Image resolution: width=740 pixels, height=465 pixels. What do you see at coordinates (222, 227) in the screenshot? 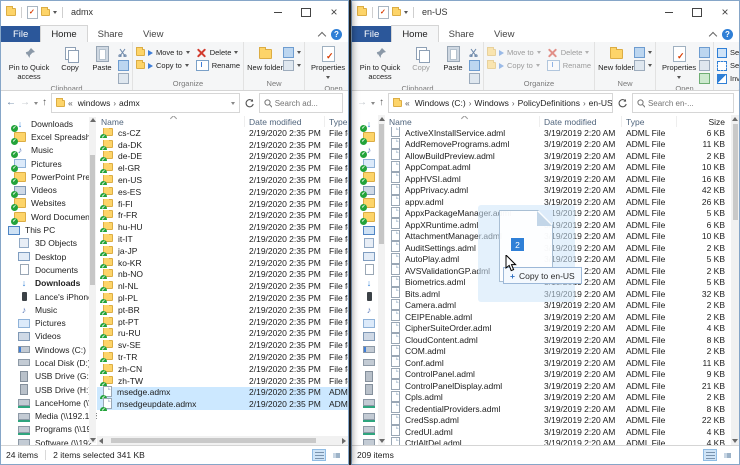
I see `file-row-hu-hu: ✓ hu-HU 2/19/2020 2:35 PM File folder` at bounding box center [222, 227].